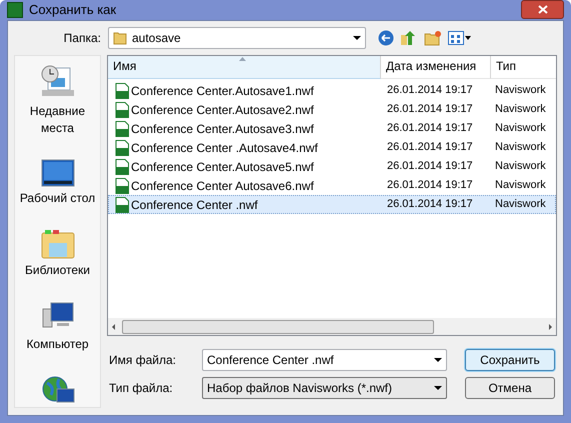 The width and height of the screenshot is (571, 423). I want to click on new-folder-icon, so click(433, 38).